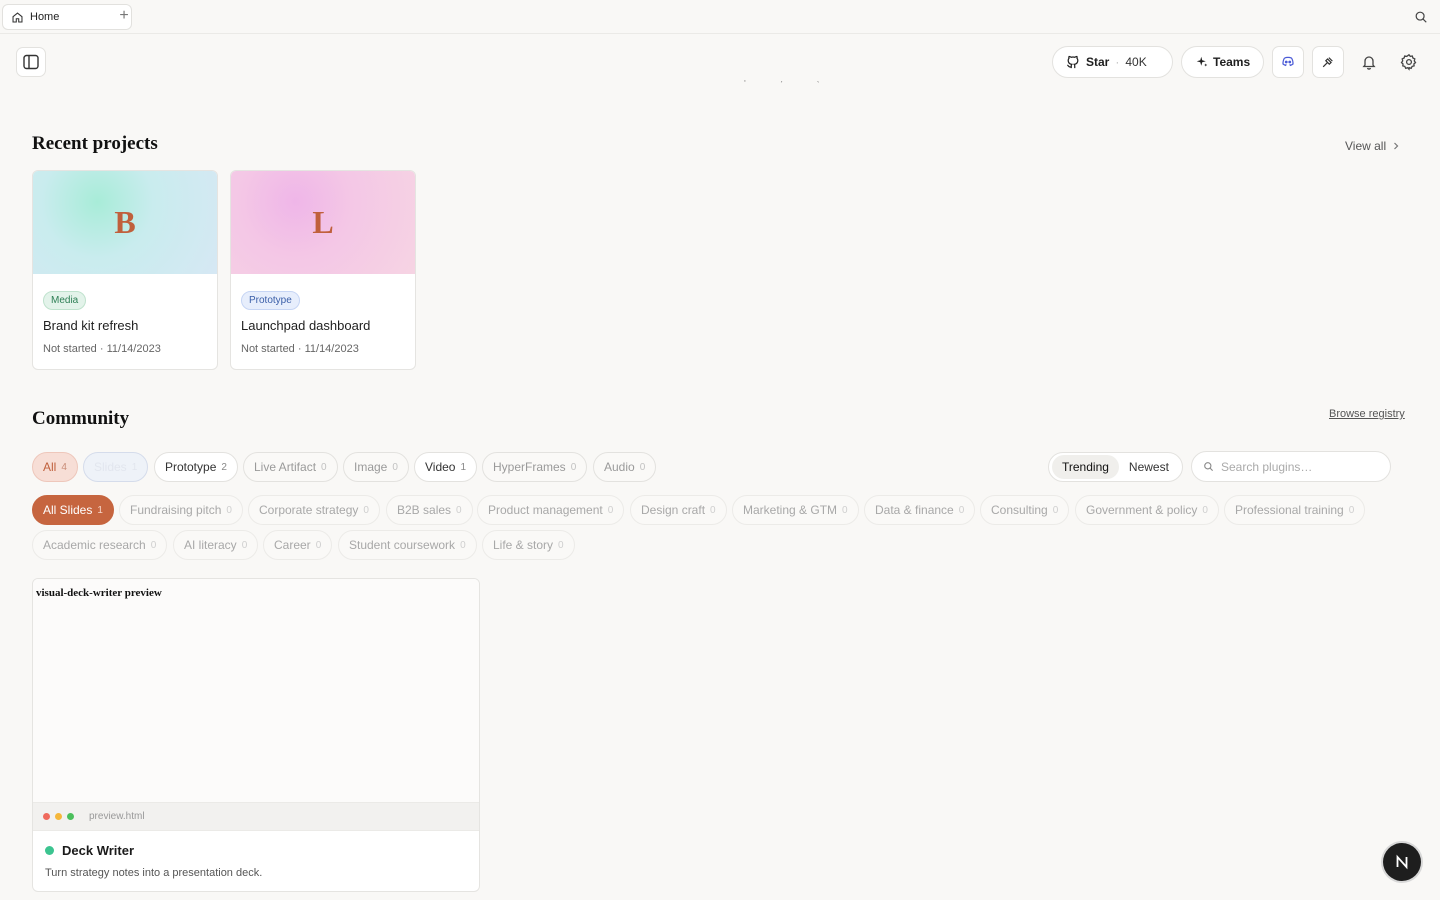 The width and height of the screenshot is (1440, 900). I want to click on filter-chip-live-artifact: Live Artifact 0, so click(290, 467).